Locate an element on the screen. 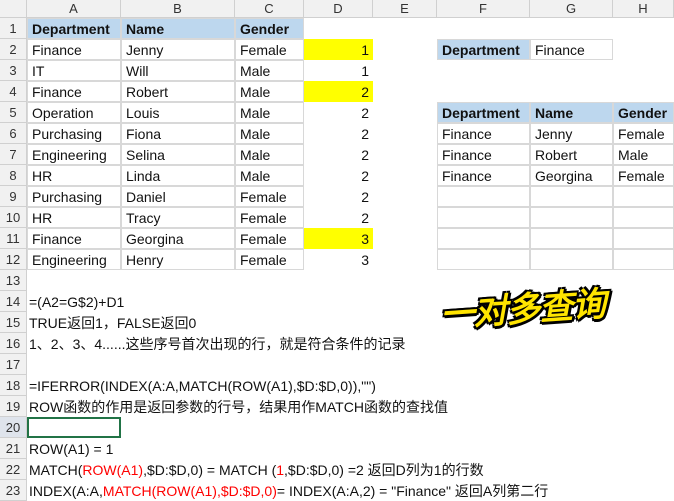 The height and width of the screenshot is (501, 674). result-table-cell: Jenny is located at coordinates (571, 133).